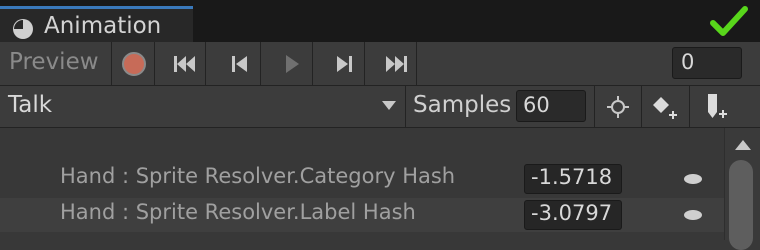 The width and height of the screenshot is (760, 250). What do you see at coordinates (203, 106) in the screenshot?
I see `clip-select-dropdown: Talk` at bounding box center [203, 106].